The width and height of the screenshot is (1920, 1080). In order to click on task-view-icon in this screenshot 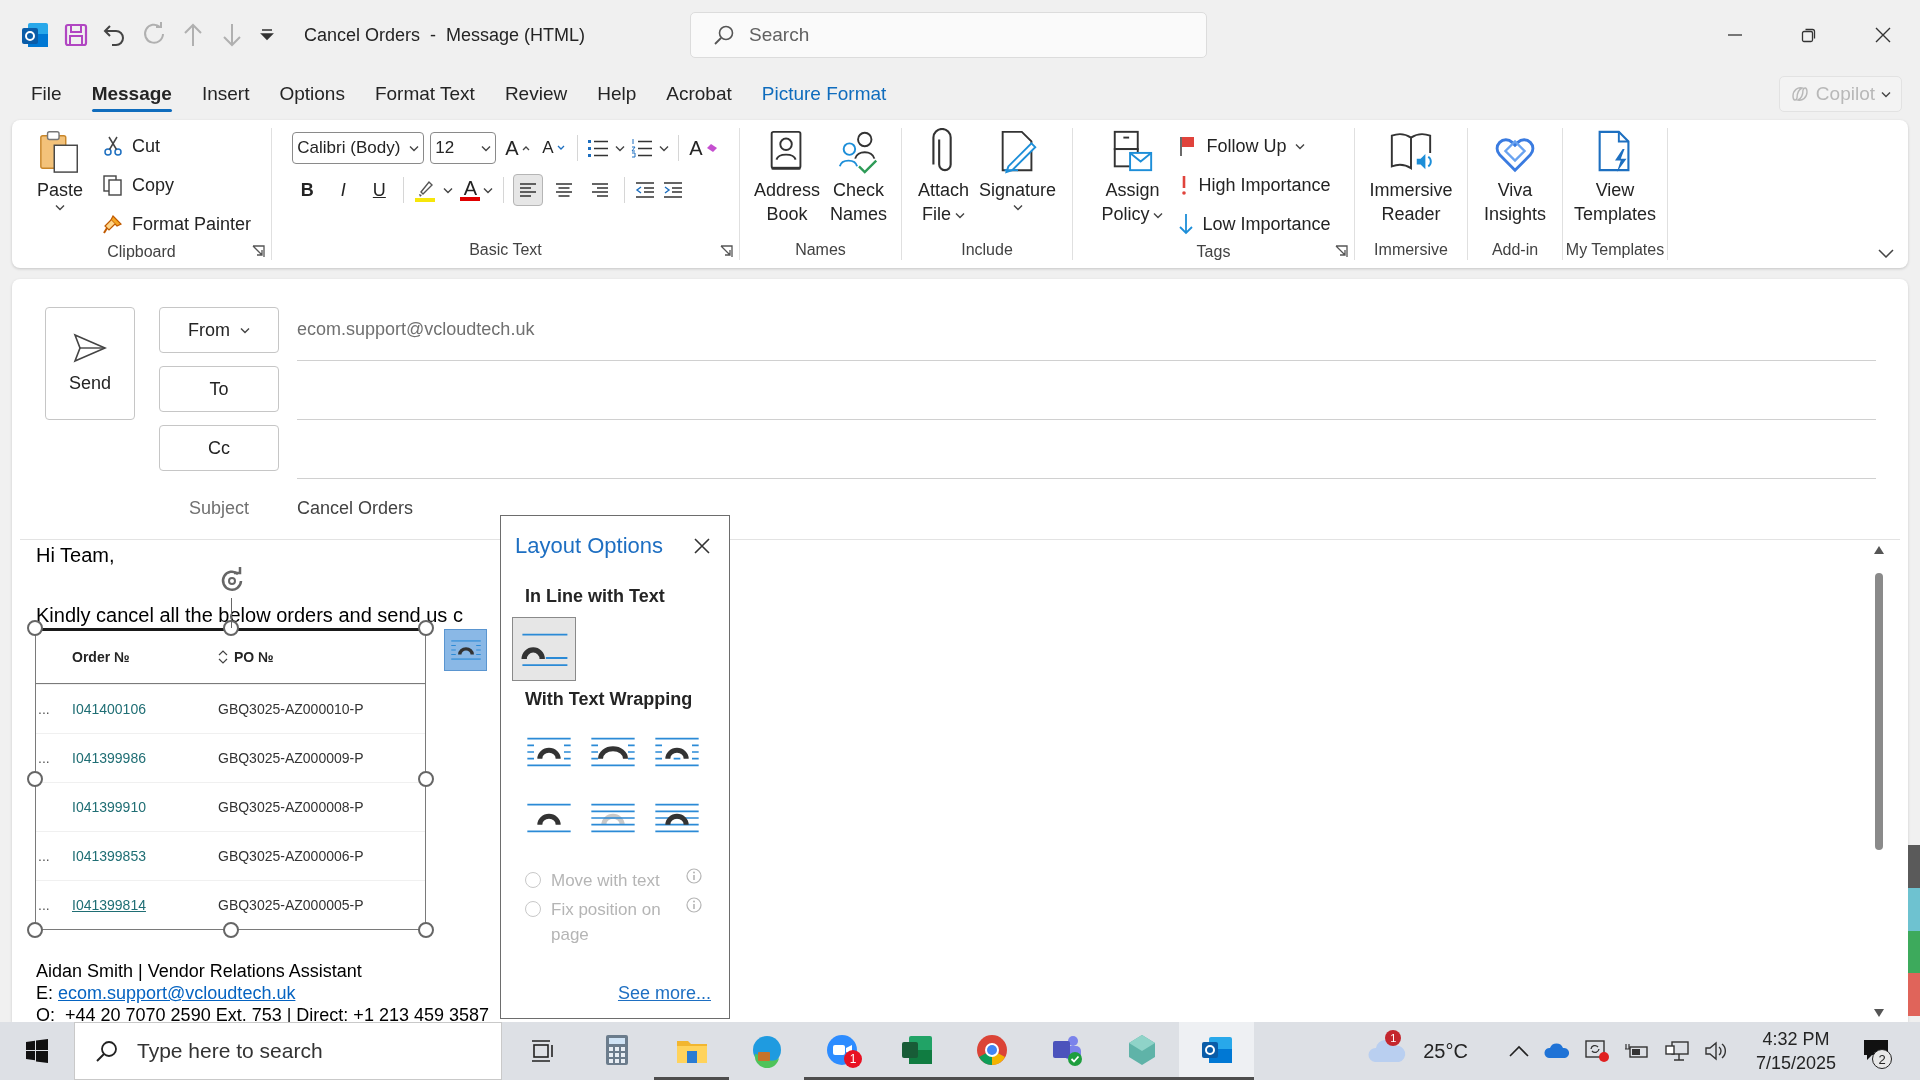, I will do `click(541, 1051)`.